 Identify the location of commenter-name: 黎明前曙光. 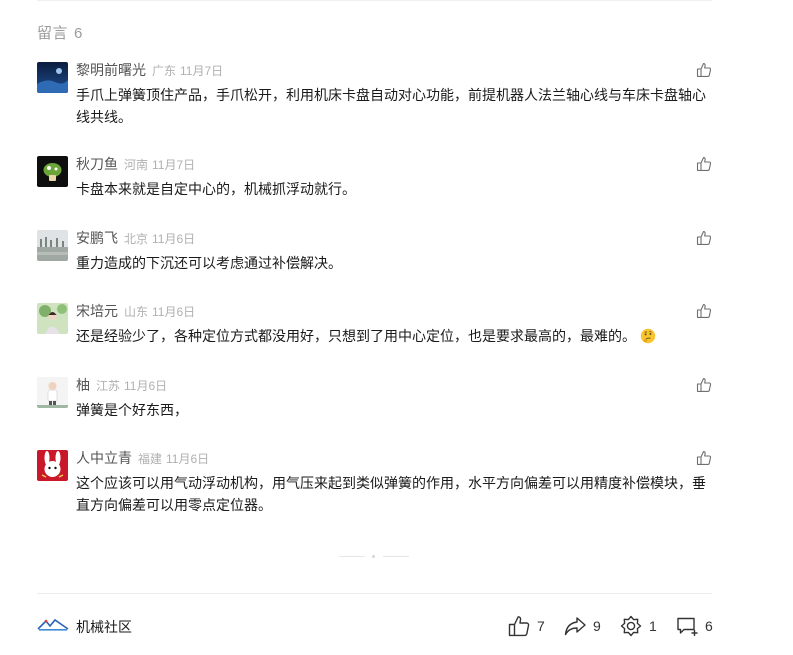
(111, 70).